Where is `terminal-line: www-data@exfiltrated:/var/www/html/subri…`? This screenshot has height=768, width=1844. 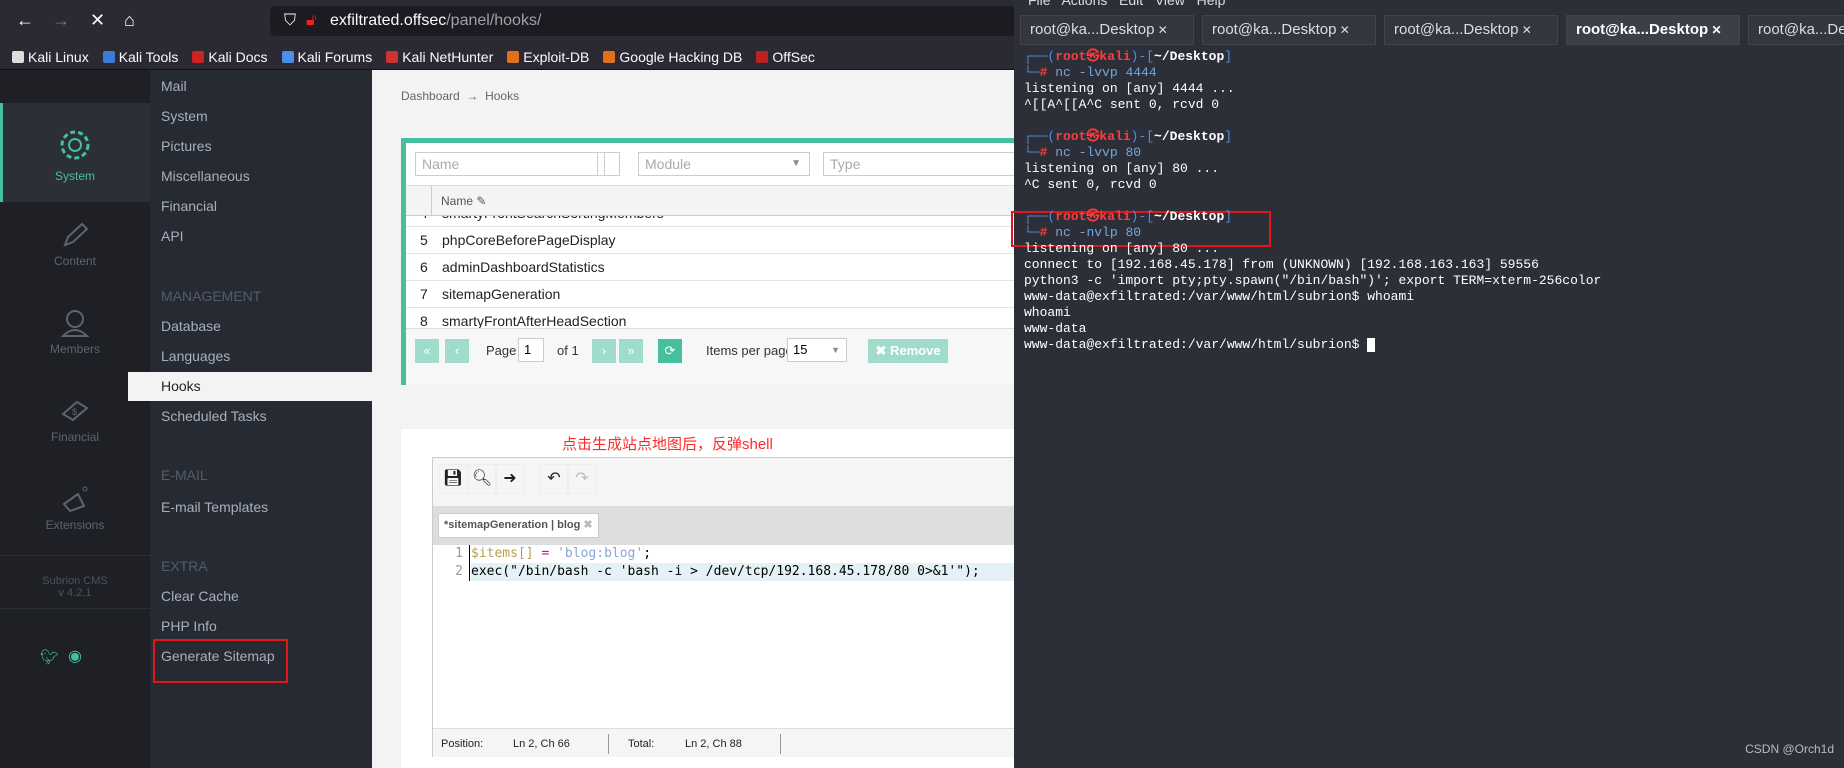 terminal-line: www-data@exfiltrated:/var/www/html/subri… is located at coordinates (1200, 345).